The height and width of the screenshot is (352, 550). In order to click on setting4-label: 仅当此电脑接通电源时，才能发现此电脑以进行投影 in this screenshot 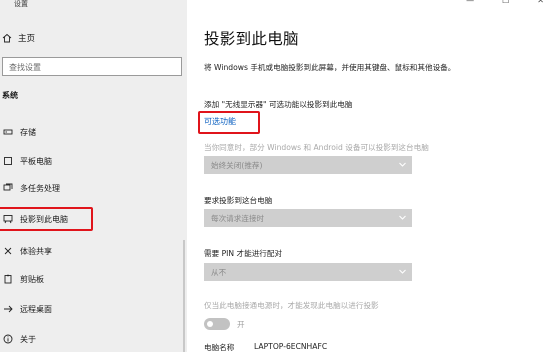, I will do `click(291, 305)`.